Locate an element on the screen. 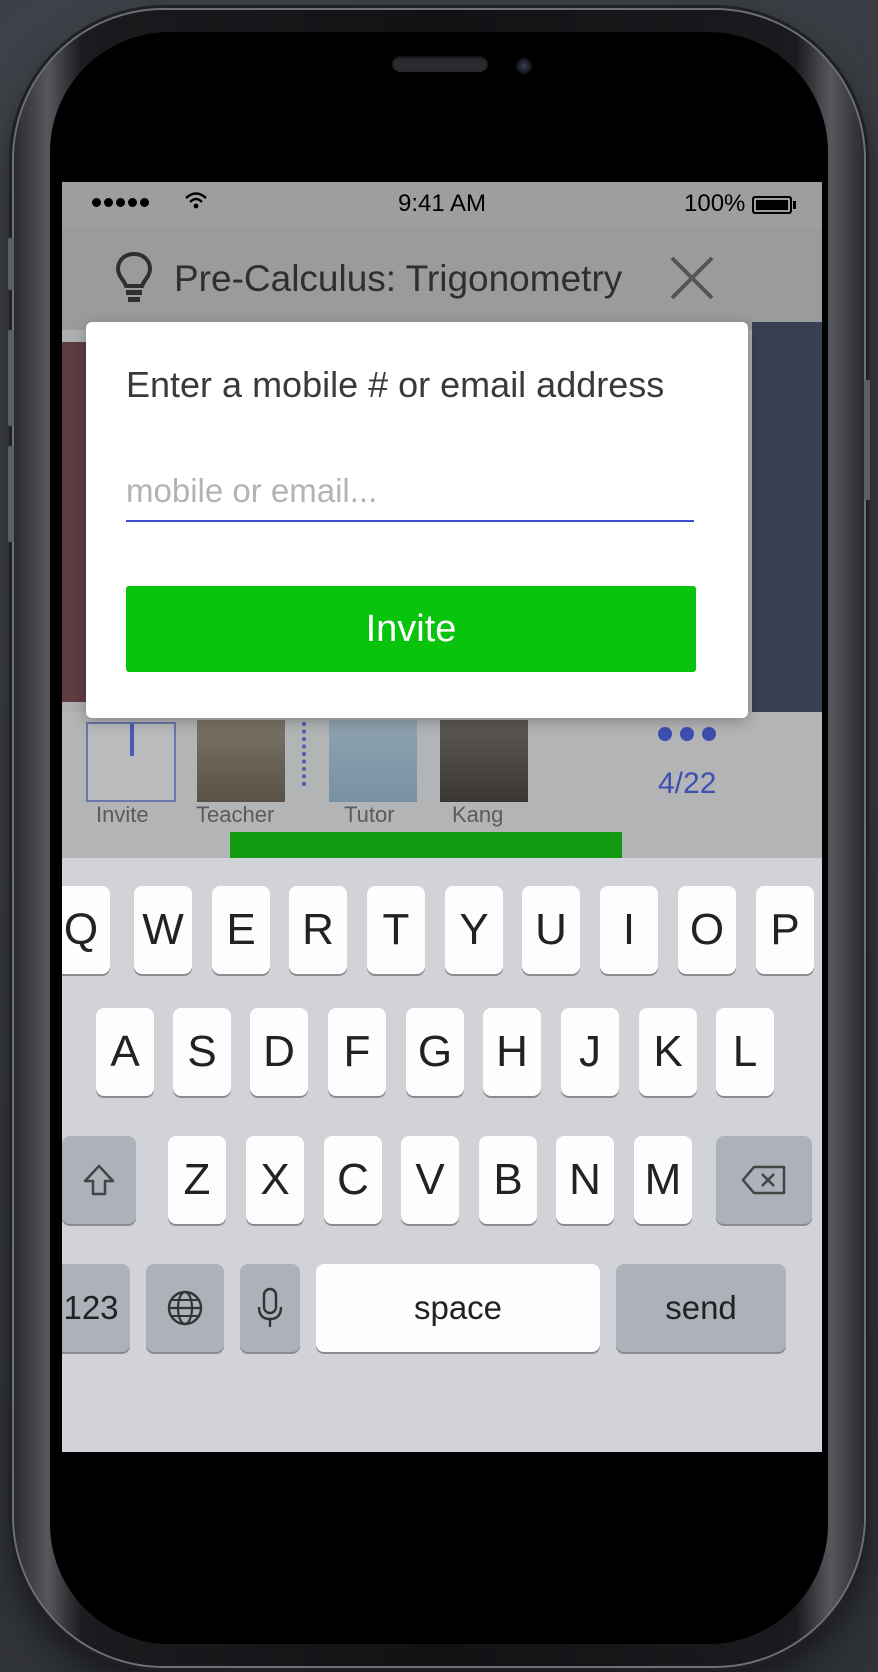  key-u: U is located at coordinates (551, 930).